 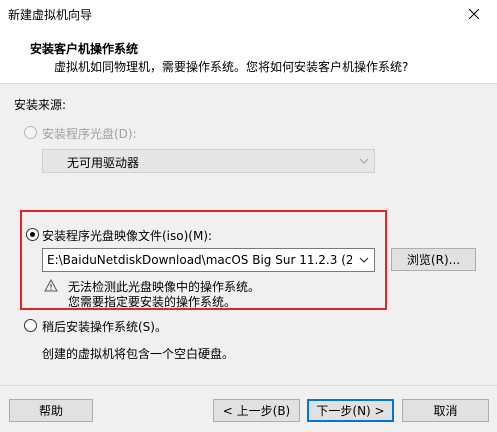 I want to click on drive-select-value: 无可用驱动器, so click(x=103, y=163).